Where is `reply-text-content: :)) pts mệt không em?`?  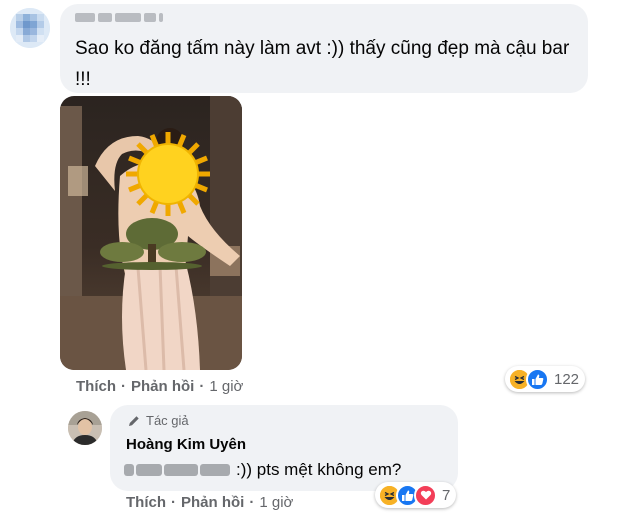 reply-text-content: :)) pts mệt không em? is located at coordinates (319, 469).